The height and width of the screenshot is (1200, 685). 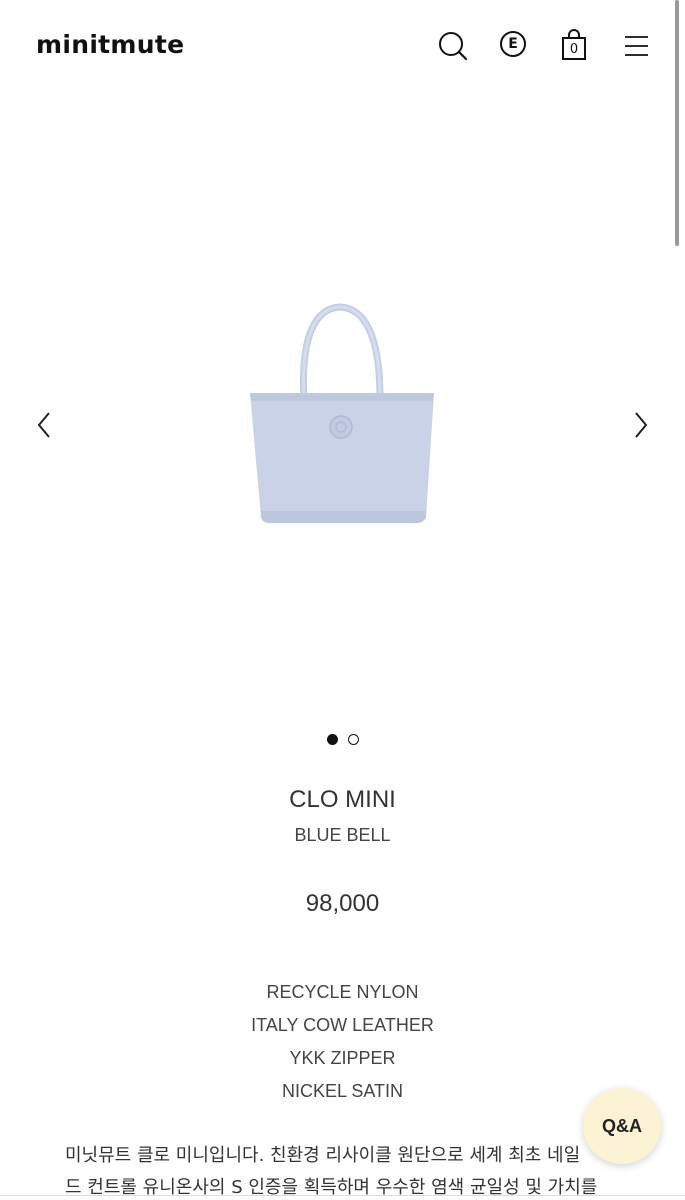 I want to click on material-item: ITALY COW LEATHER, so click(x=342, y=1025).